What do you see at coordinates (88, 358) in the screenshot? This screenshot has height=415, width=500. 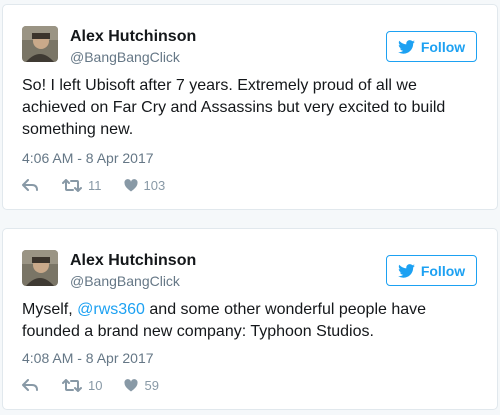 I see `tweet-timestamp: 4:08 AM - 8 Apr 2017` at bounding box center [88, 358].